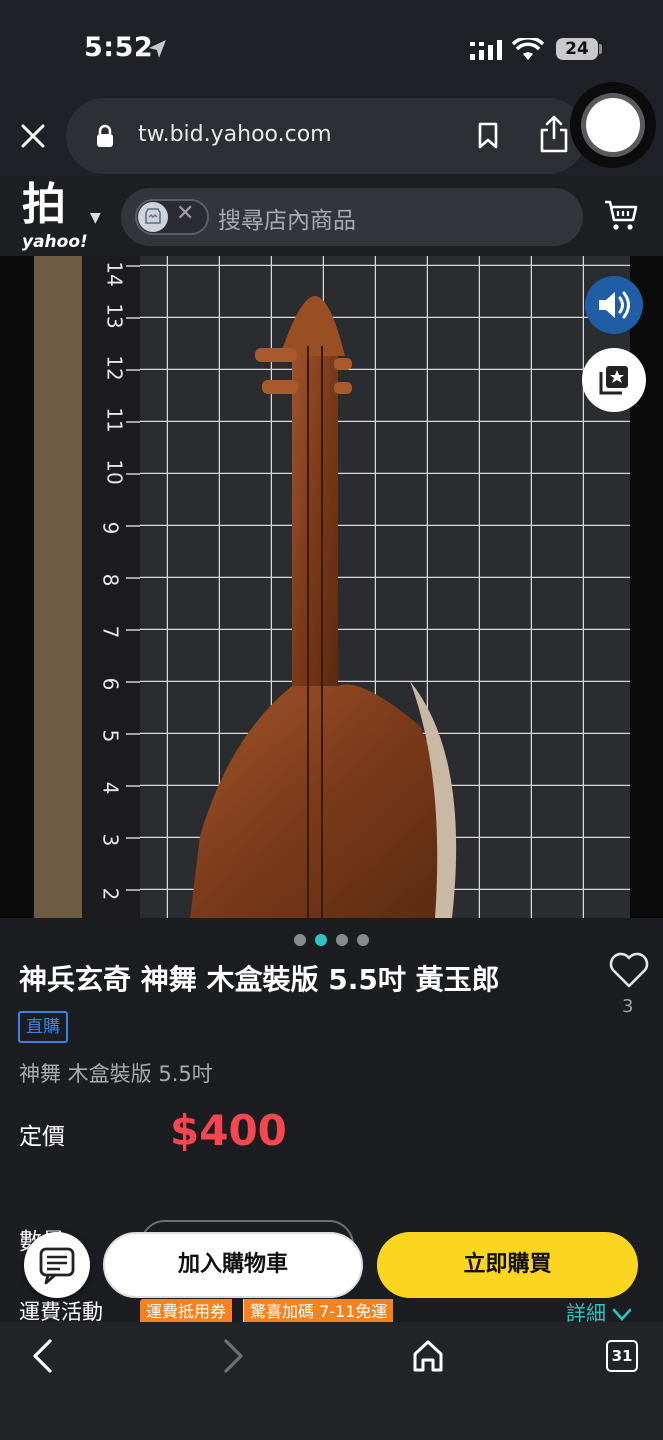 This screenshot has width=663, height=1440. Describe the element at coordinates (628, 1006) in the screenshot. I see `like-count: 3` at that location.